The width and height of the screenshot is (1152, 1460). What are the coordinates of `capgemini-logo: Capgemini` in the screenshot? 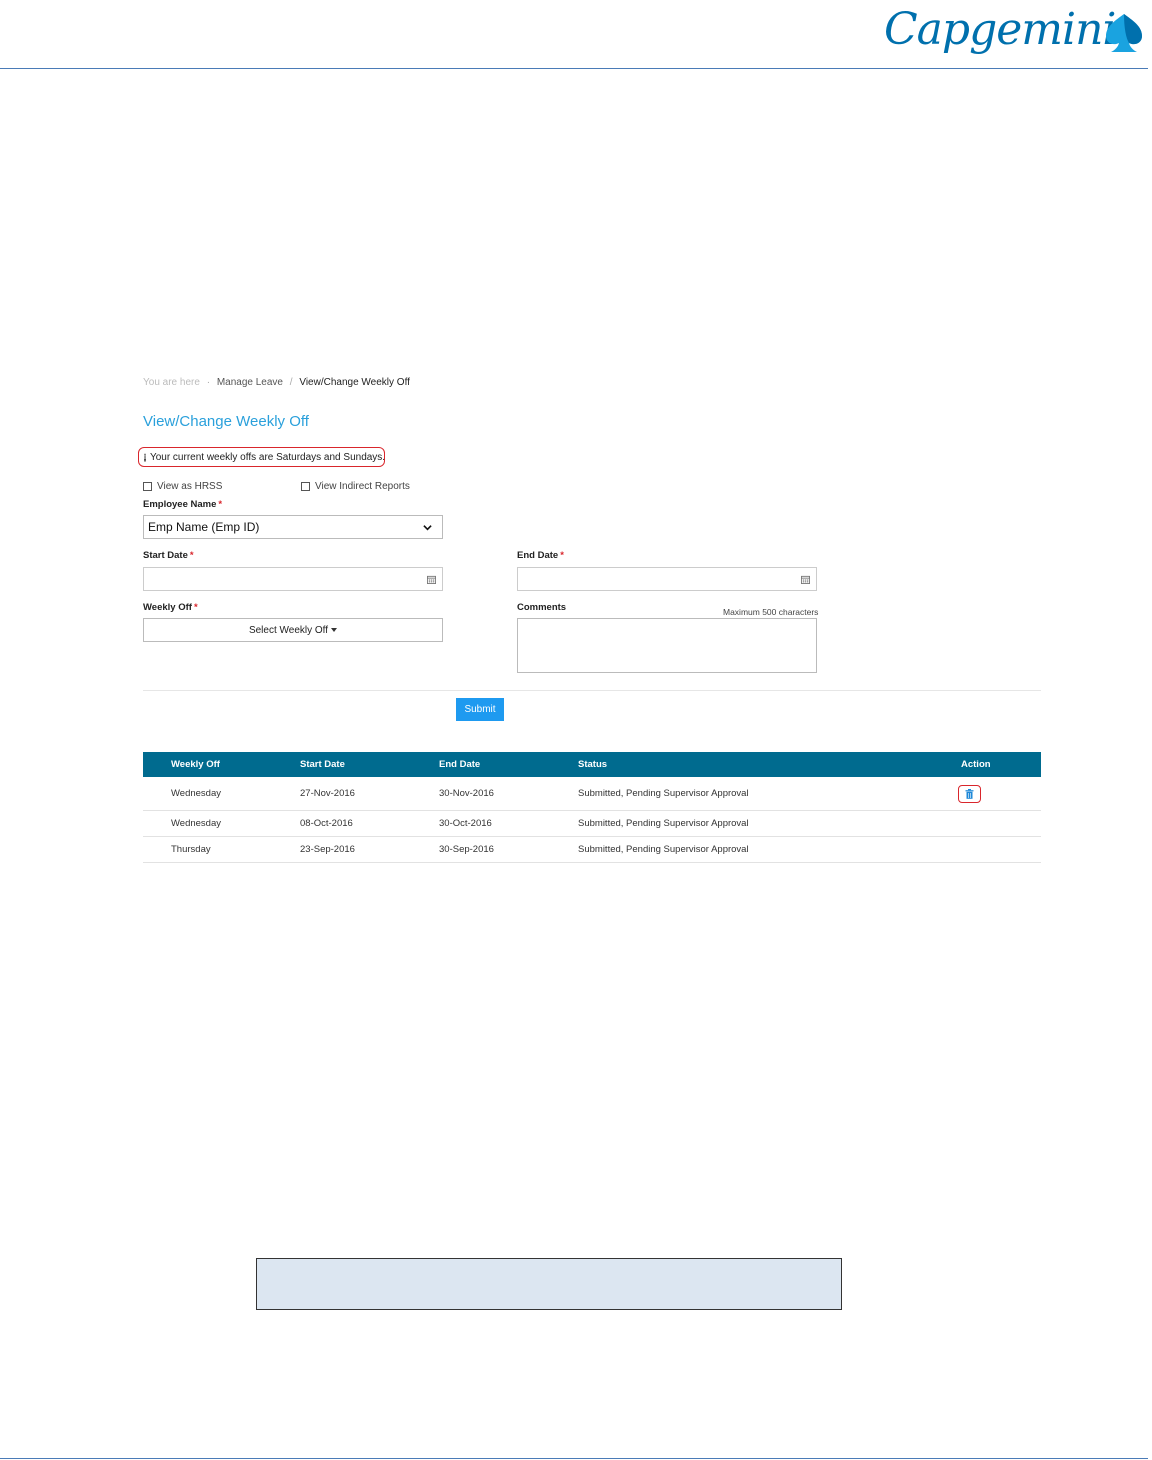 It's located at (1016, 33).